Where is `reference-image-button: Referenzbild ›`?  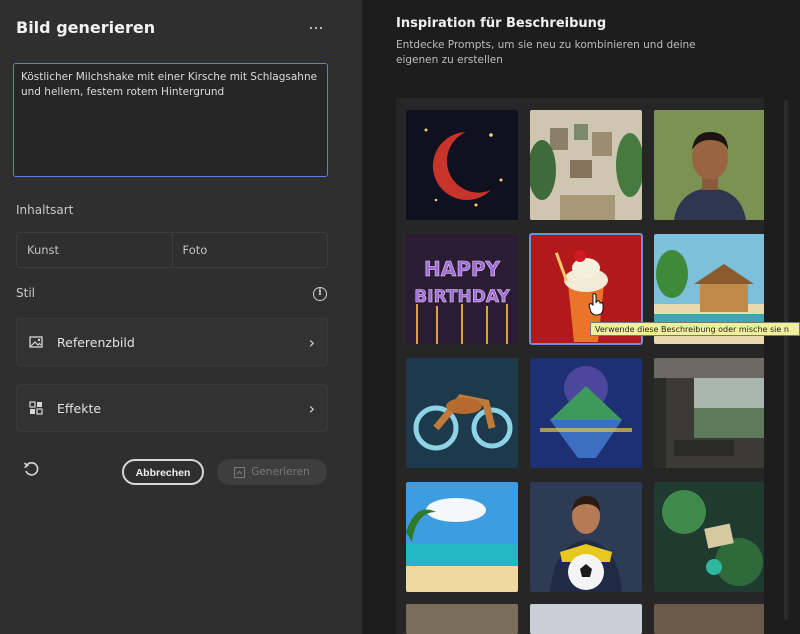
reference-image-button: Referenzbild › is located at coordinates (172, 342).